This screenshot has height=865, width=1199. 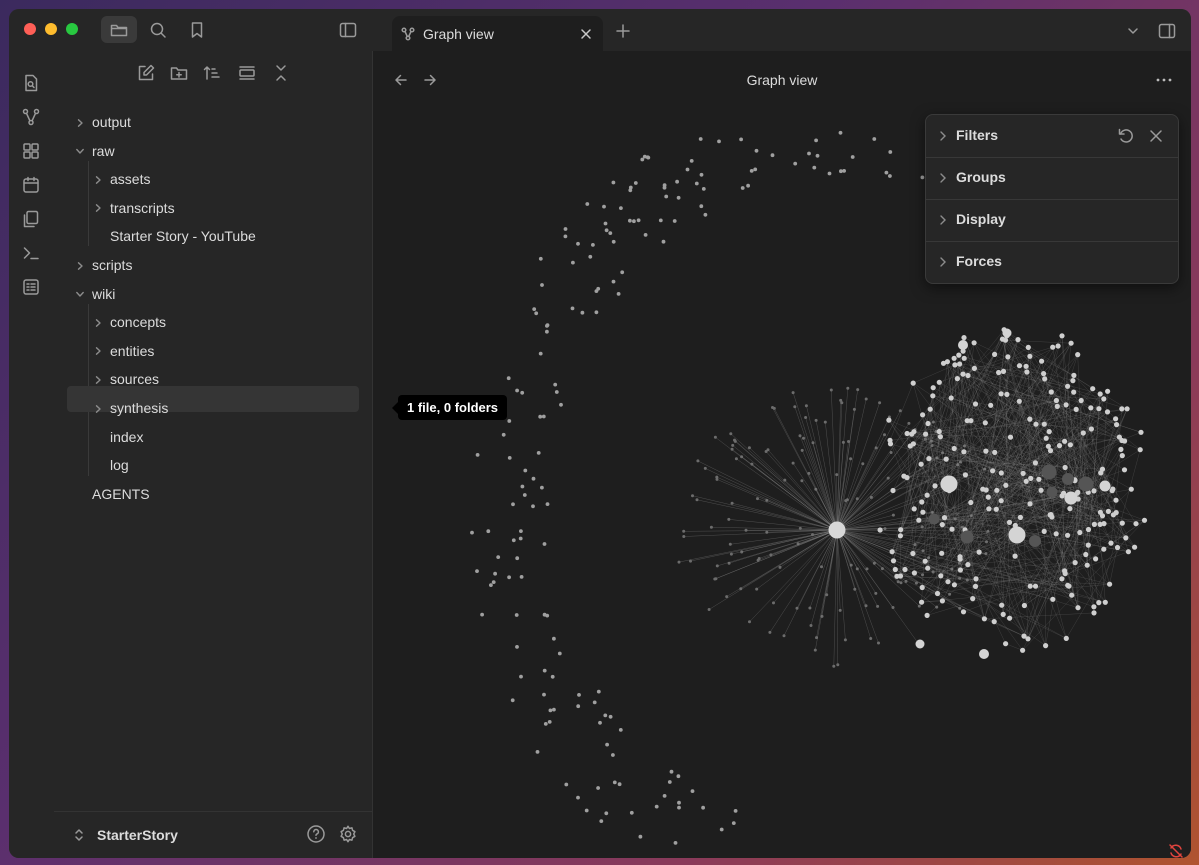 What do you see at coordinates (121, 494) in the screenshot?
I see `tree-item-agents: AGENTS` at bounding box center [121, 494].